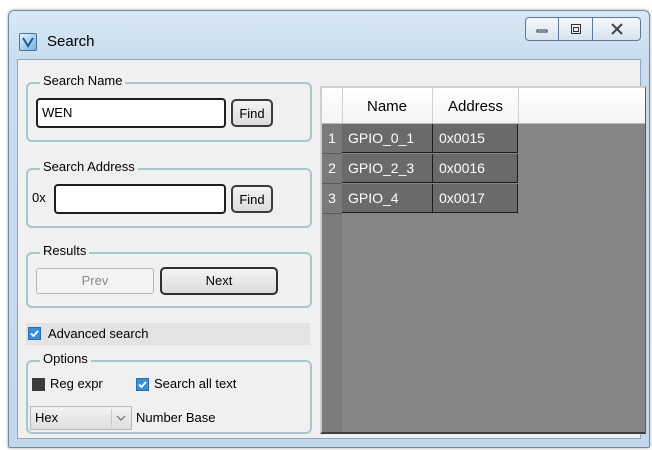 The height and width of the screenshot is (450, 652). I want to click on close-button, so click(617, 29).